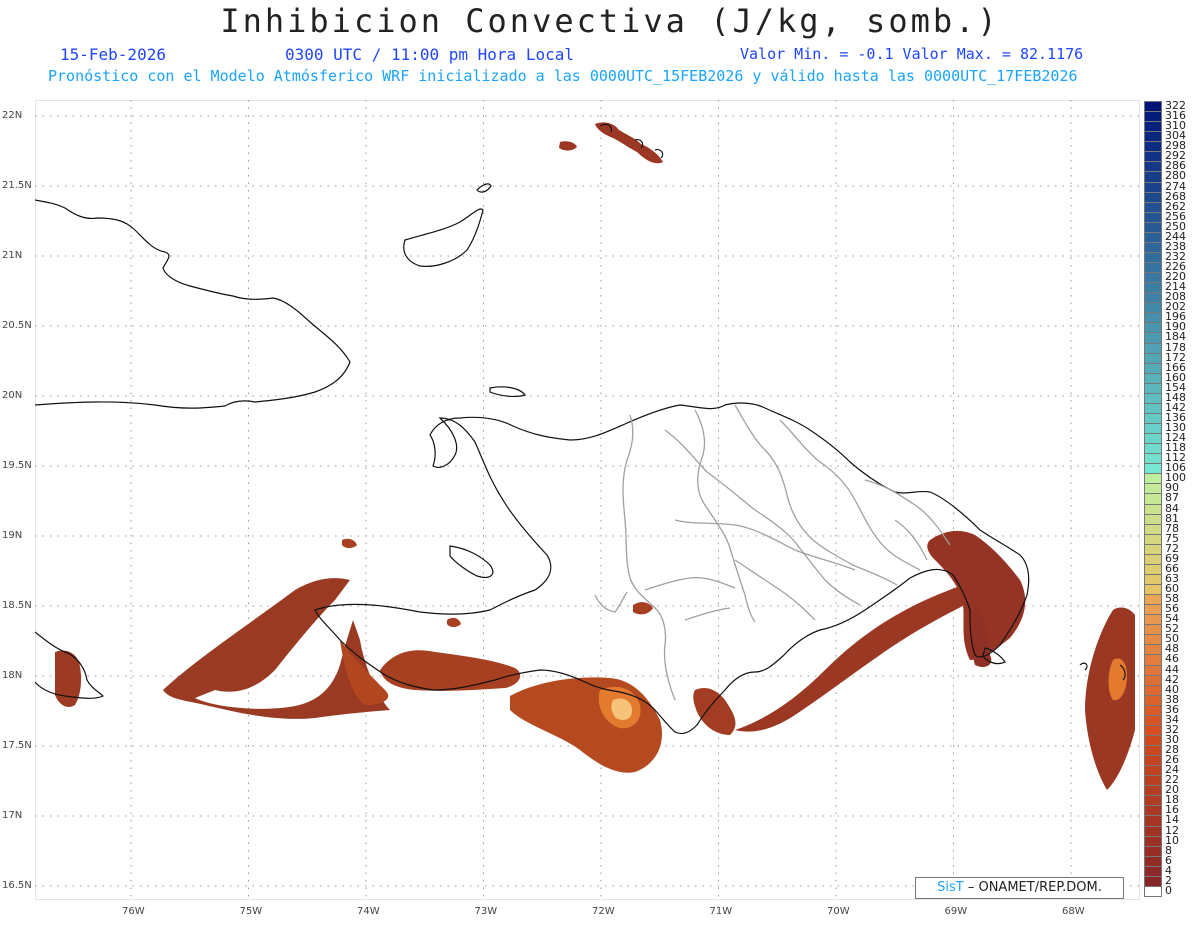 This screenshot has width=1200, height=927. What do you see at coordinates (486, 911) in the screenshot?
I see `lon-label: 73W` at bounding box center [486, 911].